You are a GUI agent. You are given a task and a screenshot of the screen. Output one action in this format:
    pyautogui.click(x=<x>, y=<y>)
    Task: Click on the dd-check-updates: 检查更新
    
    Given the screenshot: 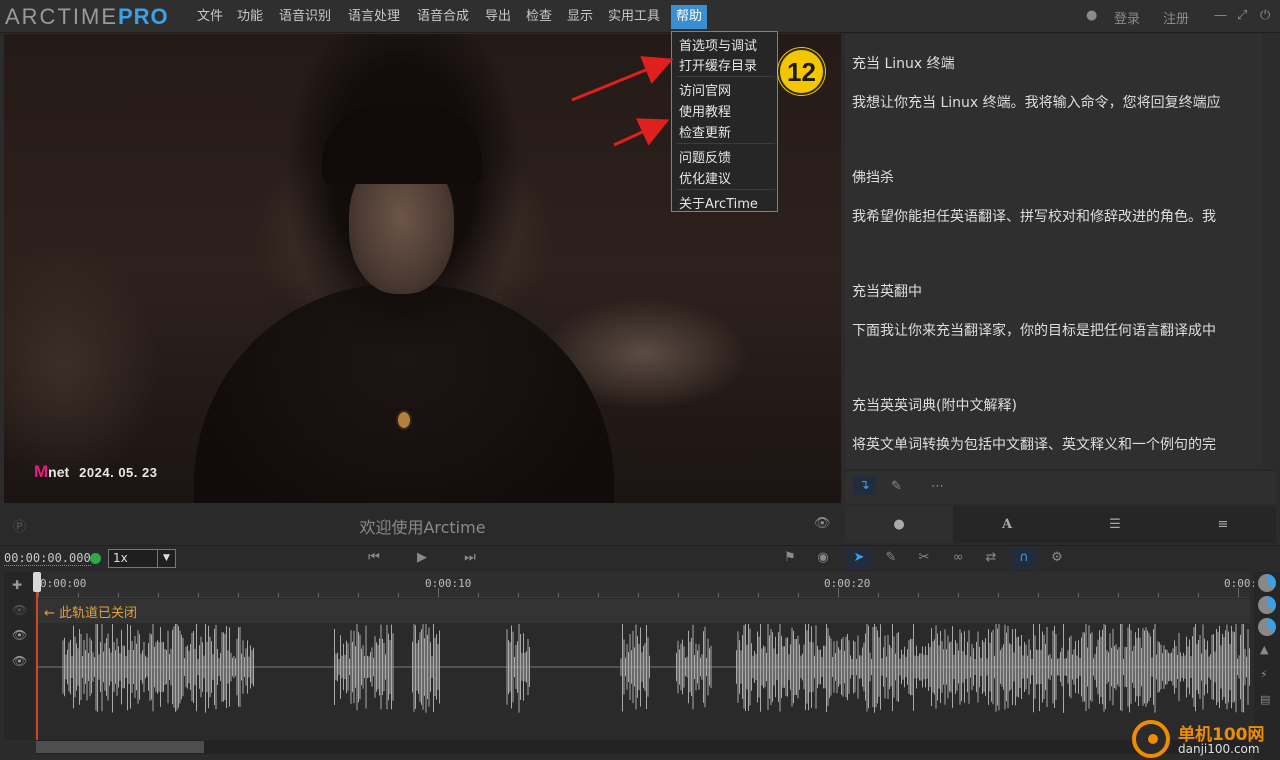 What is the action you would take?
    pyautogui.click(x=705, y=131)
    